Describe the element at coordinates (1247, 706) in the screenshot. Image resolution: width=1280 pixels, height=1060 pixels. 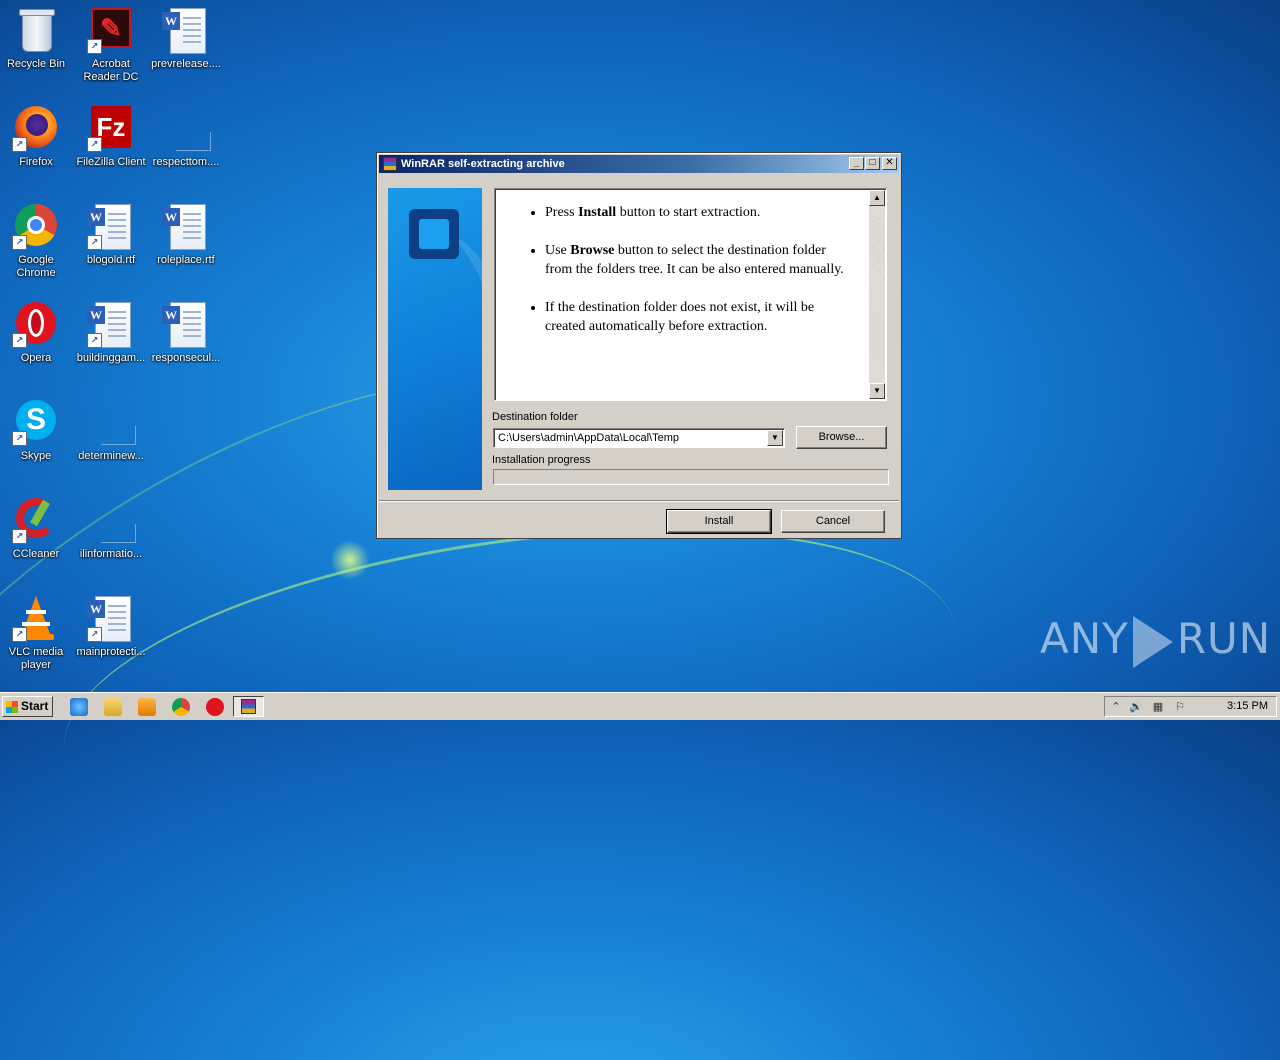
I see `taskbar-clock: 3:15 PM` at that location.